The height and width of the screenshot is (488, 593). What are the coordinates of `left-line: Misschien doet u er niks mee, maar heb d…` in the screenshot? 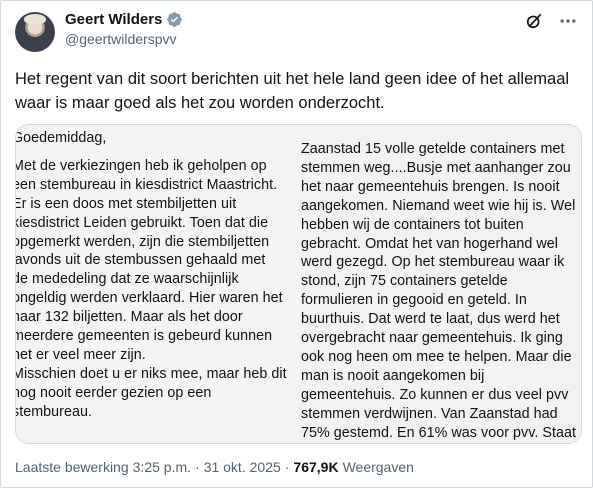 It's located at (151, 373).